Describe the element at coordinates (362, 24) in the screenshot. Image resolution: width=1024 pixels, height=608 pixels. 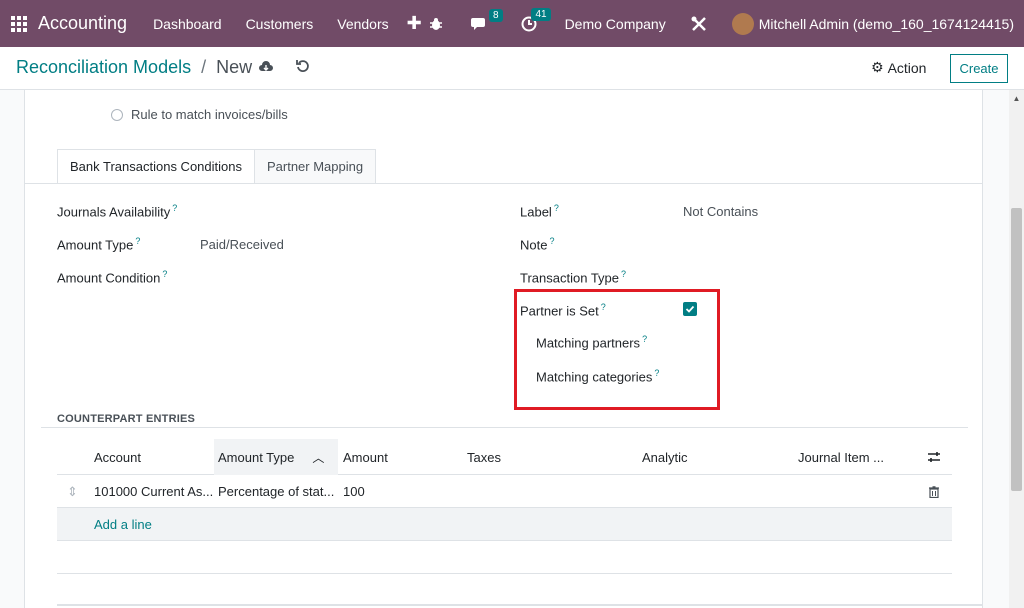
I see `menu-vendors: Vendors` at that location.